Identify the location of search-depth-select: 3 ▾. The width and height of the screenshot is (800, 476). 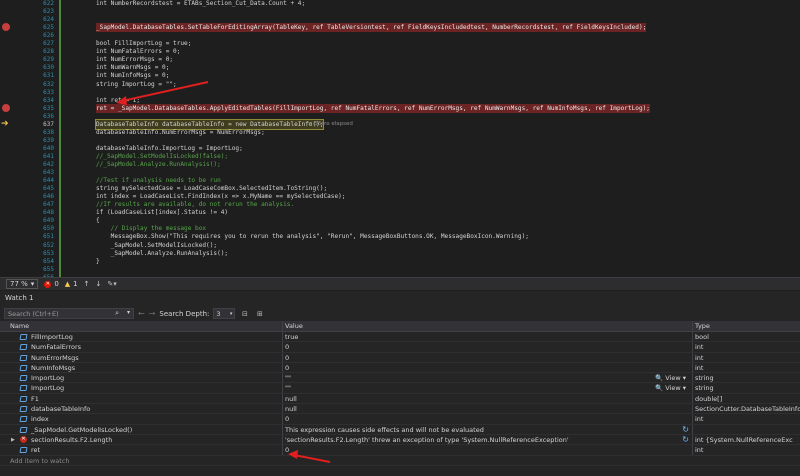
(224, 313).